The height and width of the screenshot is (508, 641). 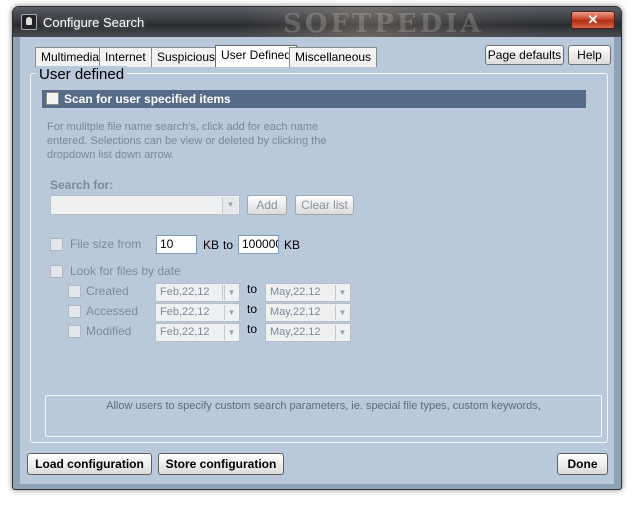 I want to click on created-to-value: May,22,12, so click(x=295, y=292).